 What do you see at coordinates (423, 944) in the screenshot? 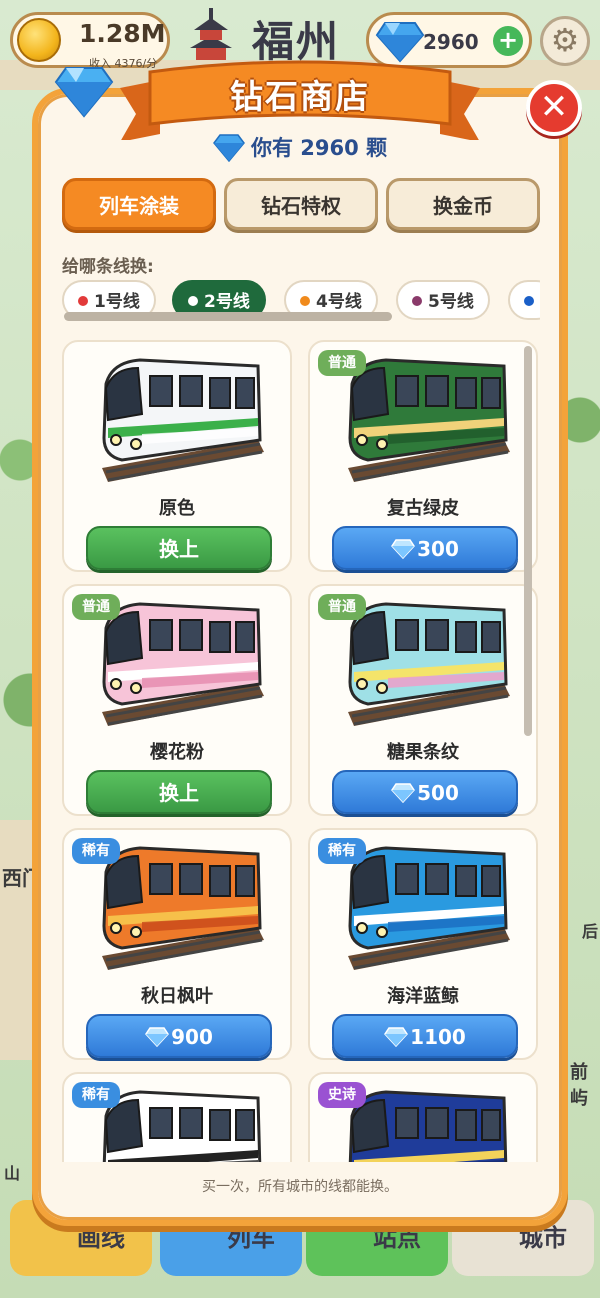
I see `skin-card: 稀有海洋蓝鲸 1100` at bounding box center [423, 944].